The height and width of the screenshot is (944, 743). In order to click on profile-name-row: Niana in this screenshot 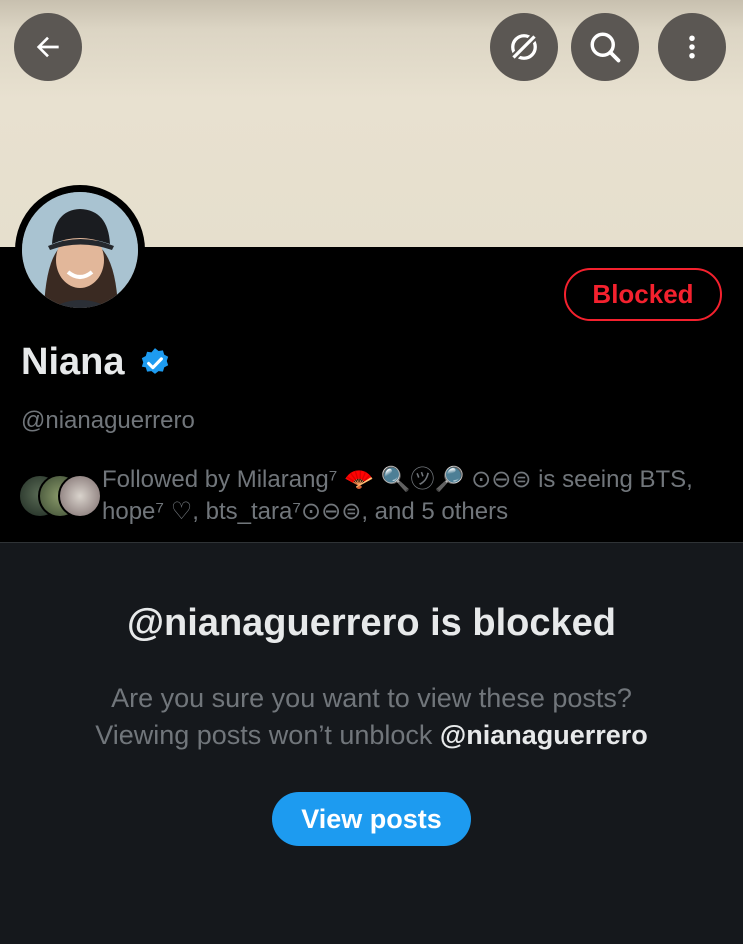, I will do `click(96, 362)`.